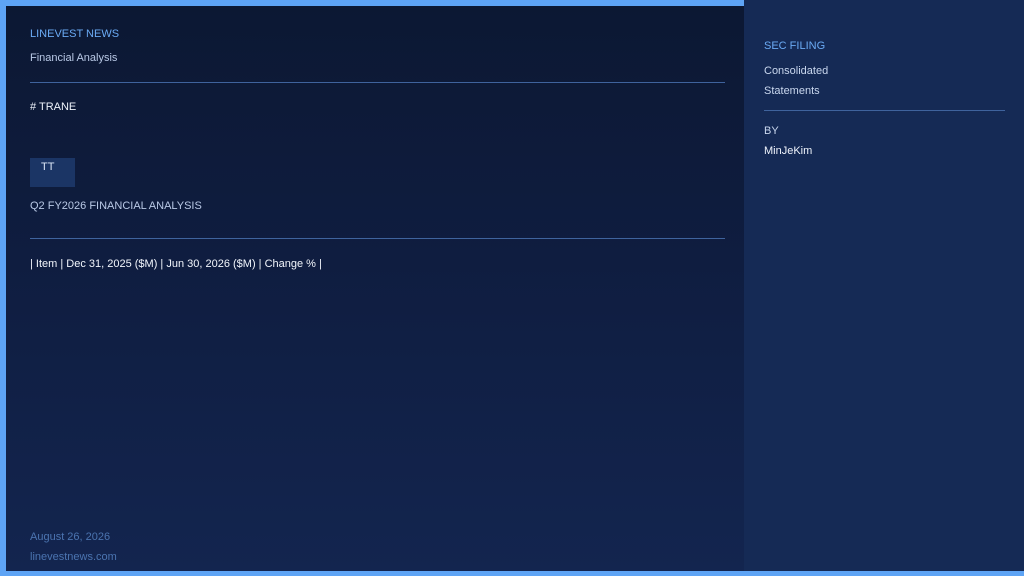  What do you see at coordinates (70, 537) in the screenshot?
I see `publish-date: August 26, 2026` at bounding box center [70, 537].